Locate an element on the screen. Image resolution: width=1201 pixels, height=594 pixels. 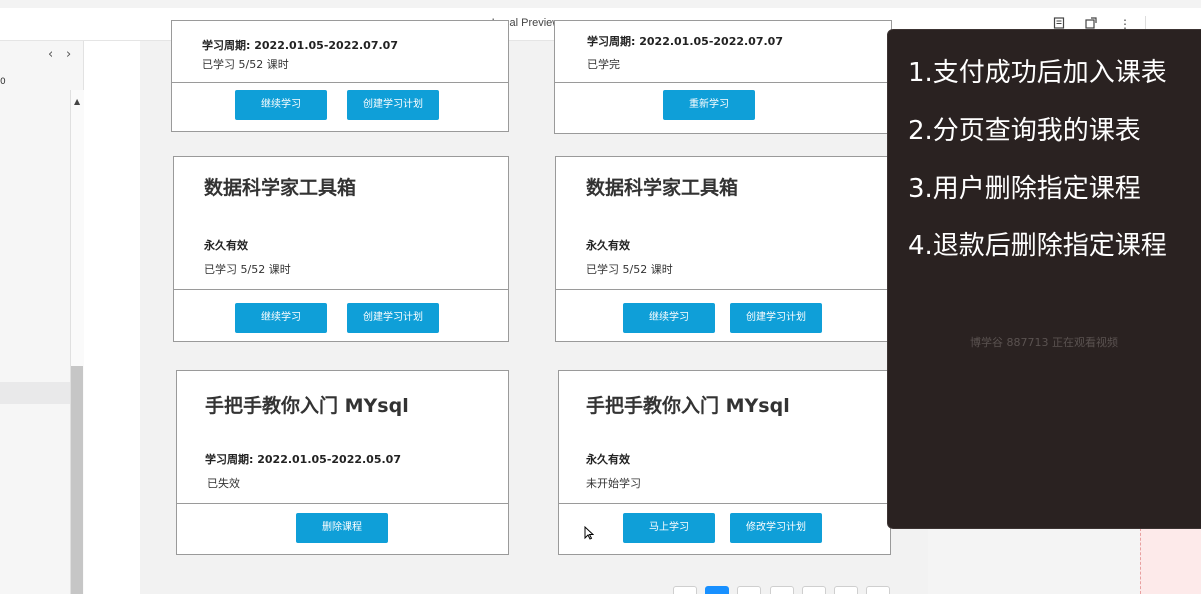
sidebar-selected-item is located at coordinates (35, 393).